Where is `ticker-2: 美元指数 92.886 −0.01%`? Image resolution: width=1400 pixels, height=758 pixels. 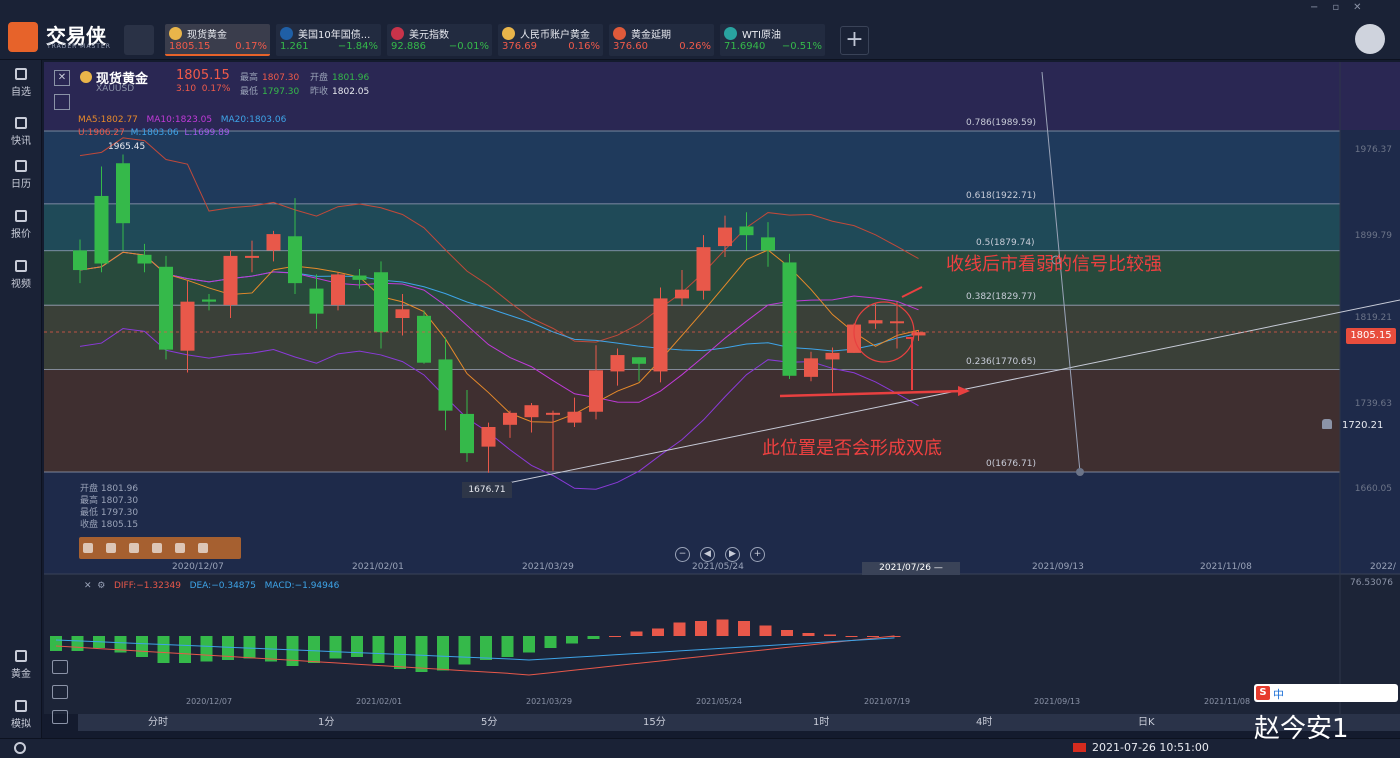 ticker-2: 美元指数 92.886 −0.01% is located at coordinates (439, 40).